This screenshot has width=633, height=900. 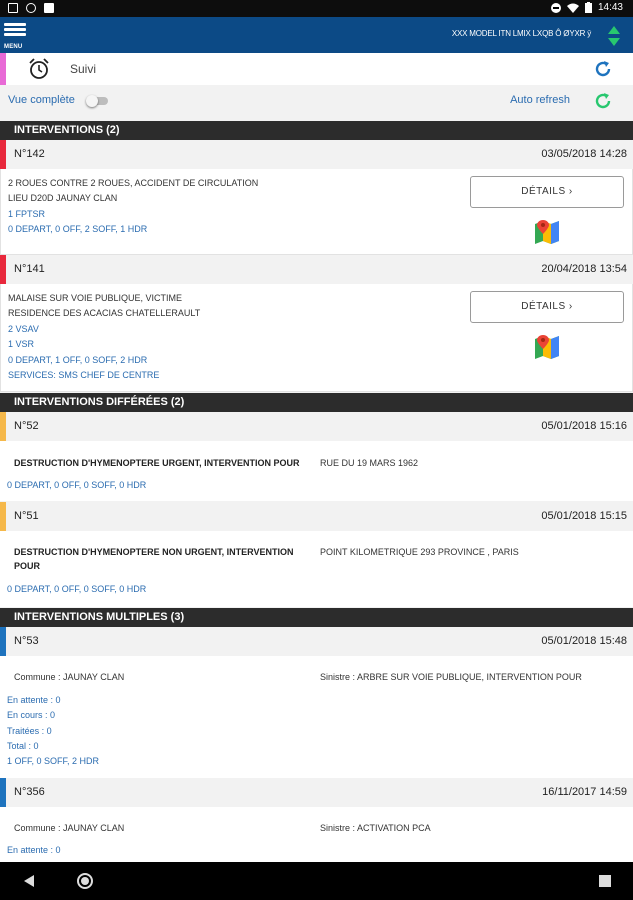 I want to click on intervention-header: N°142 03/05/2018 14:28, so click(x=316, y=154).